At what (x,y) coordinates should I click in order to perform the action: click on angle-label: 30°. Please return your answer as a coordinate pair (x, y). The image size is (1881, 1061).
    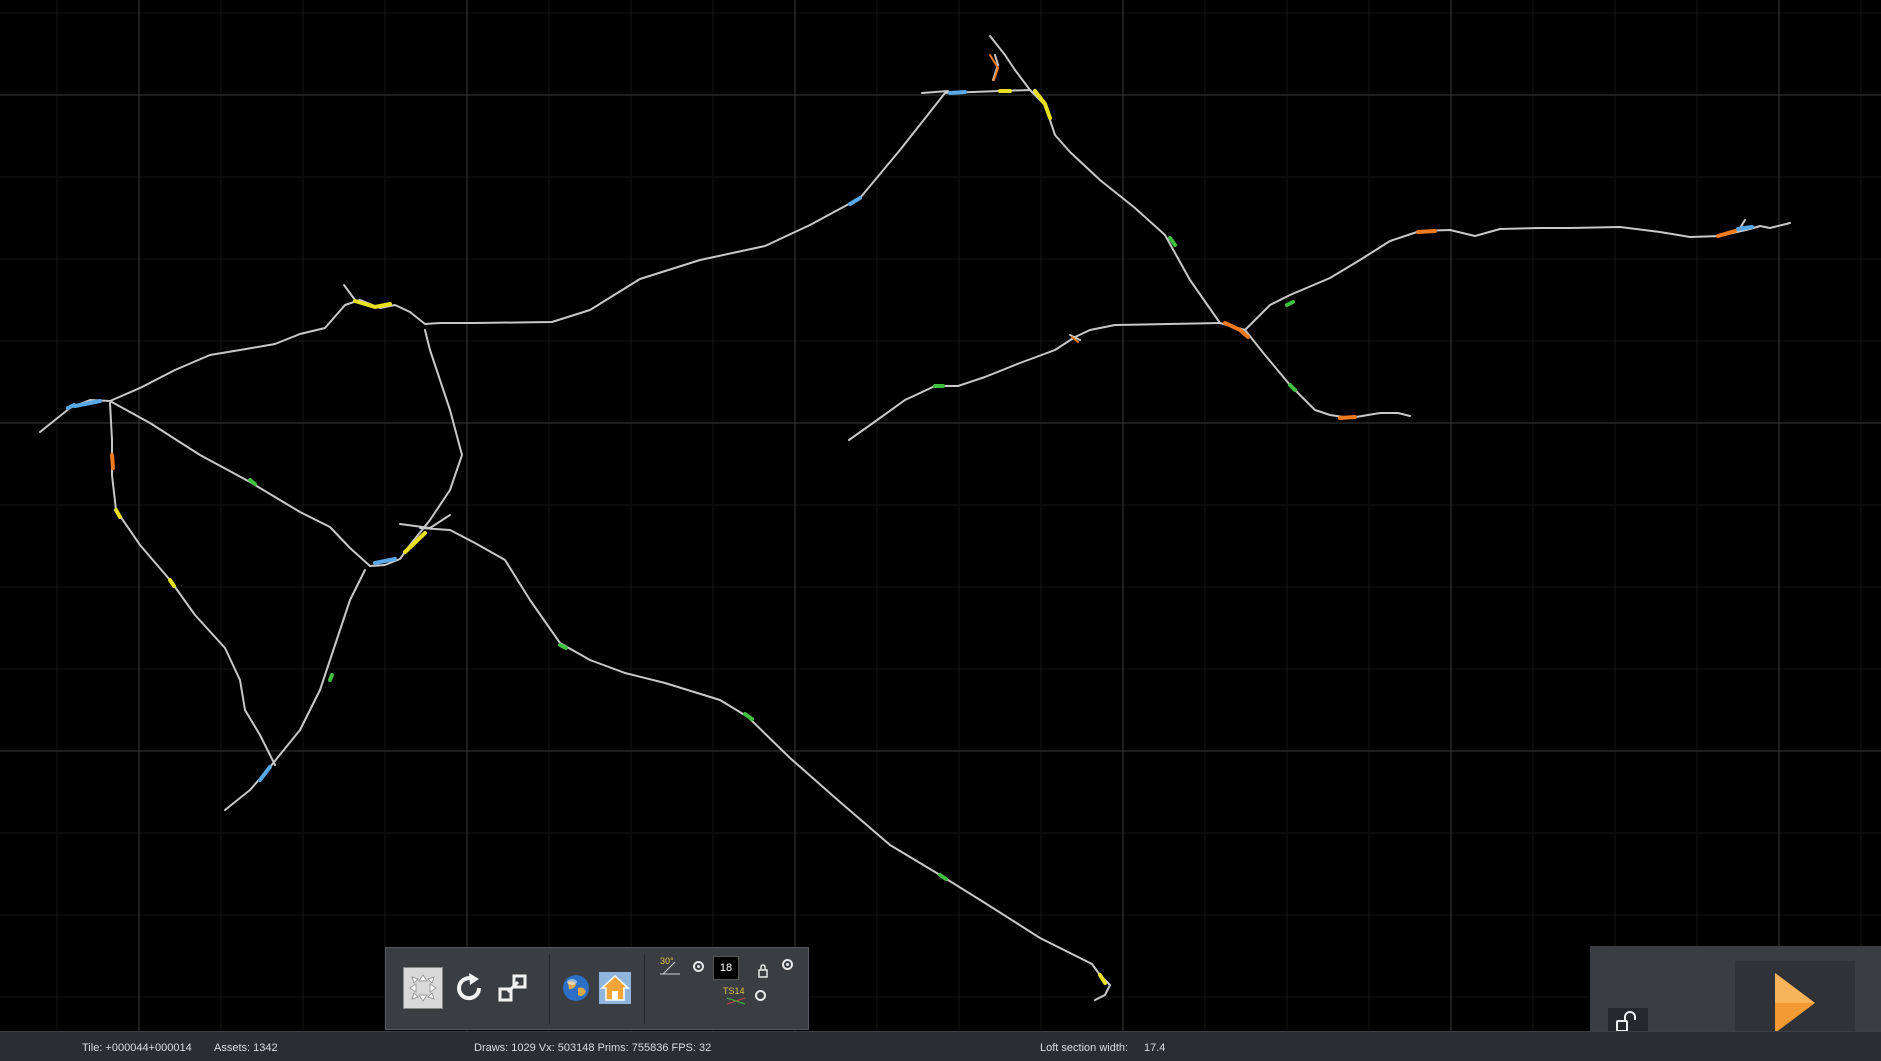
    Looking at the image, I should click on (667, 961).